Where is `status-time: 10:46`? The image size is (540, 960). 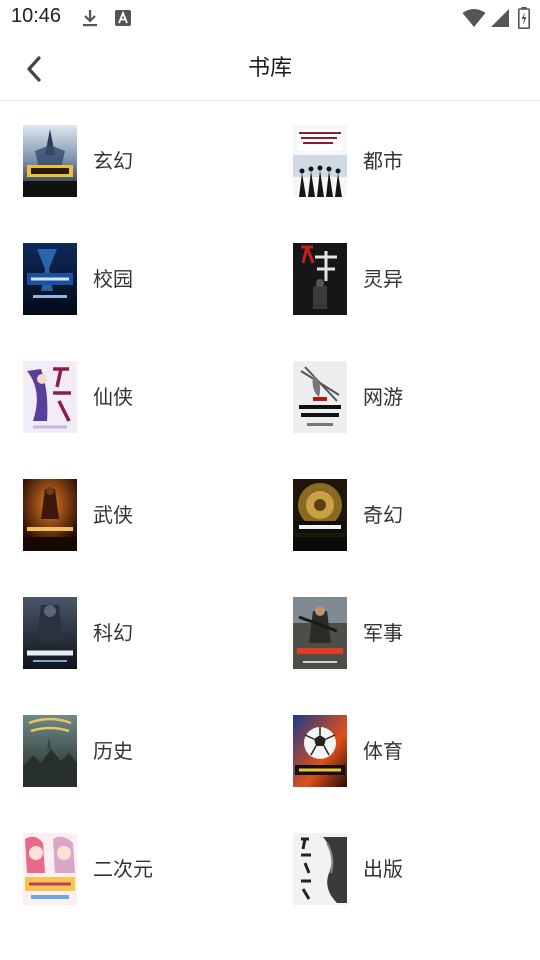
status-time: 10:46 is located at coordinates (36, 16).